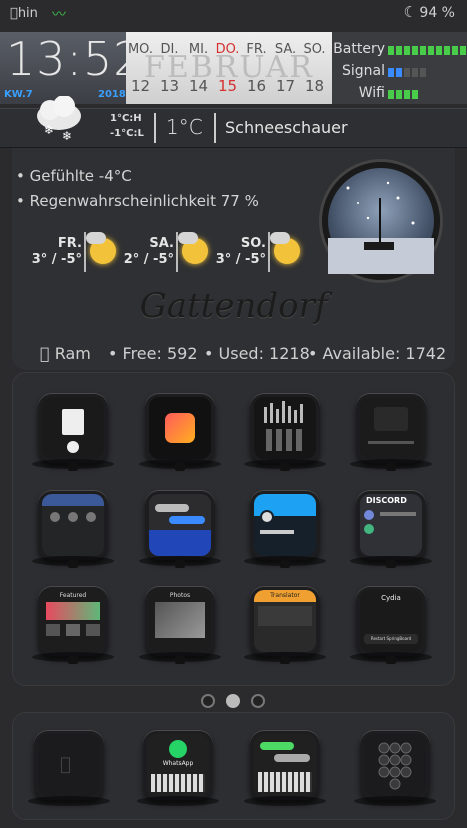 This screenshot has height=828, width=467. I want to click on calendar-day-number: 18, so click(314, 86).